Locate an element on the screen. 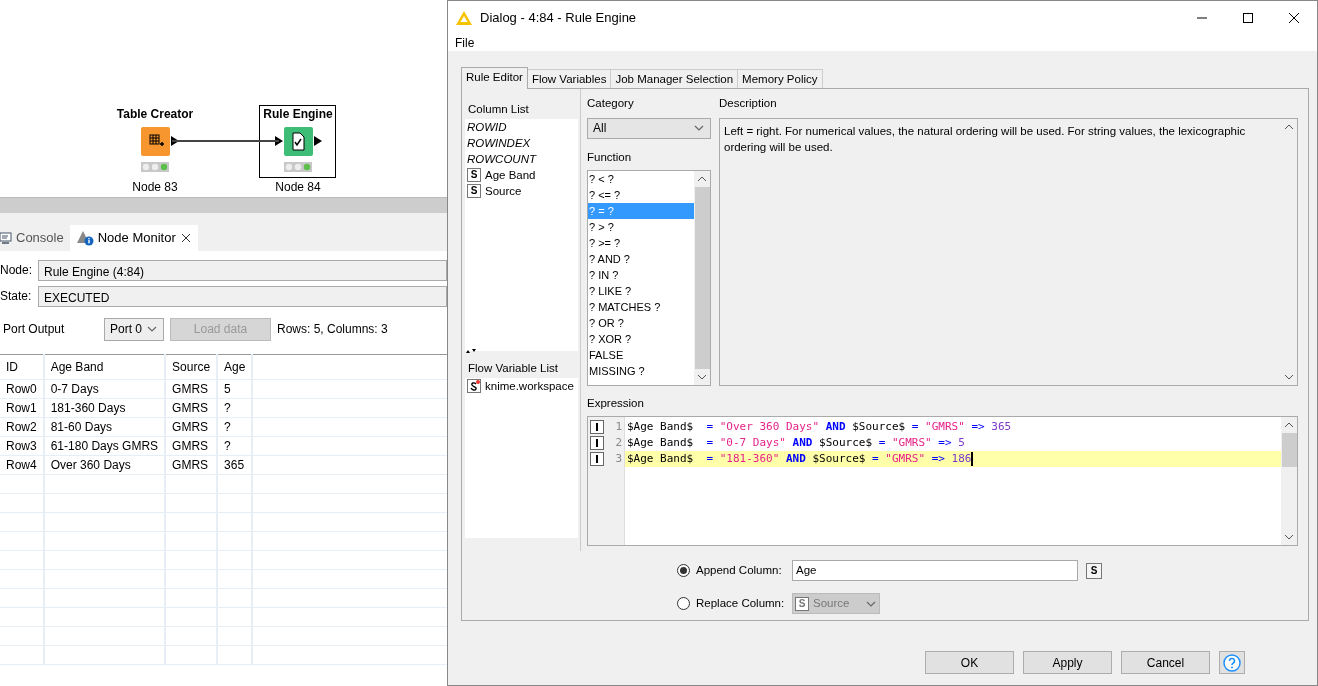 The width and height of the screenshot is (1318, 686). rows-summary: Rows: 5, Columns: 3 is located at coordinates (332, 329).